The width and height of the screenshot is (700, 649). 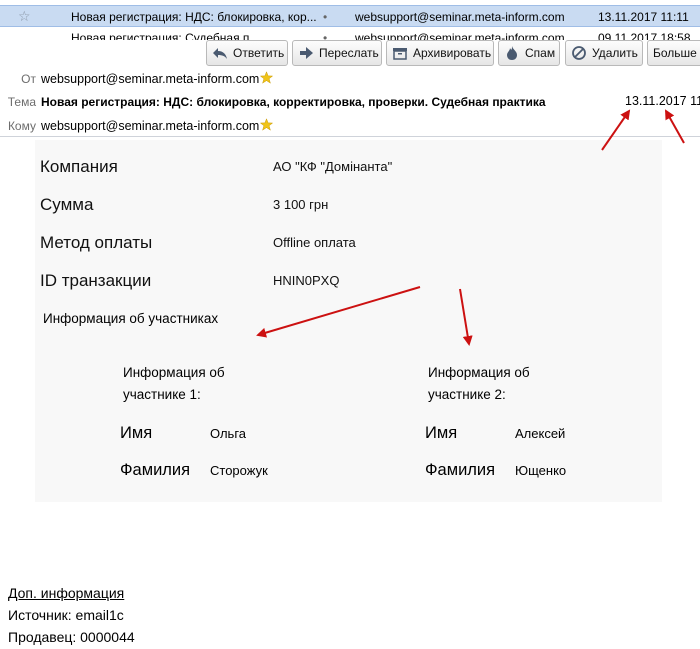 I want to click on forward-label: Переслать, so click(x=349, y=53).